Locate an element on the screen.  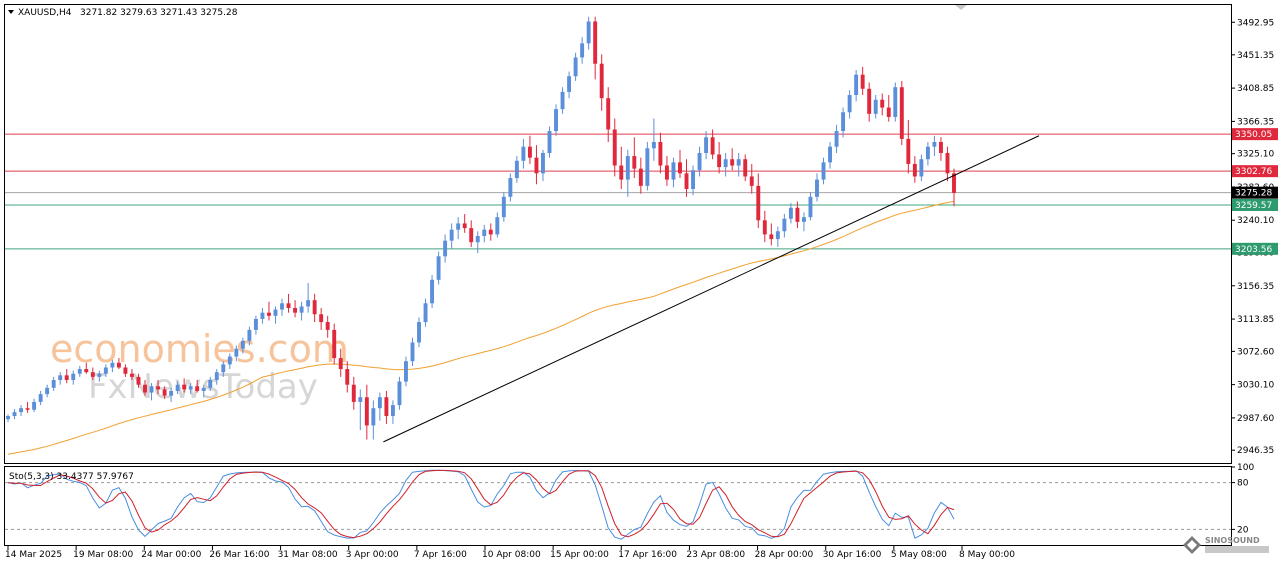
x-tick-label: 19 Mar 08:00 is located at coordinates (103, 555).